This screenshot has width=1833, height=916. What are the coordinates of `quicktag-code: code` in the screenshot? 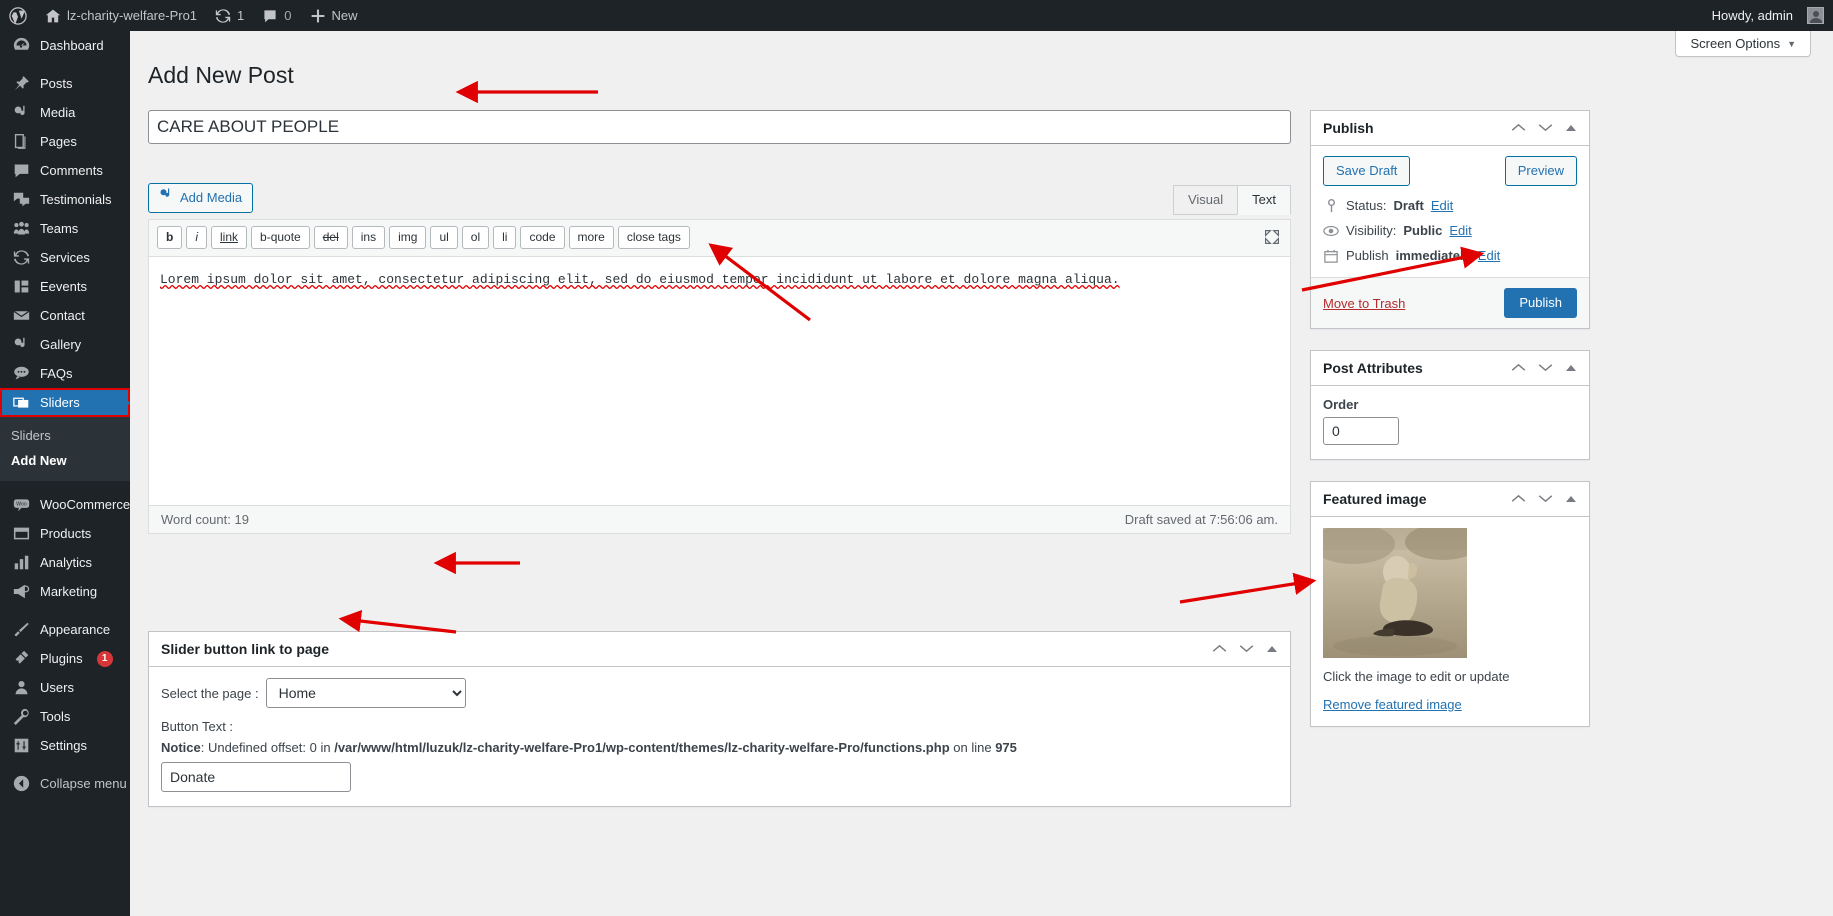 It's located at (542, 237).